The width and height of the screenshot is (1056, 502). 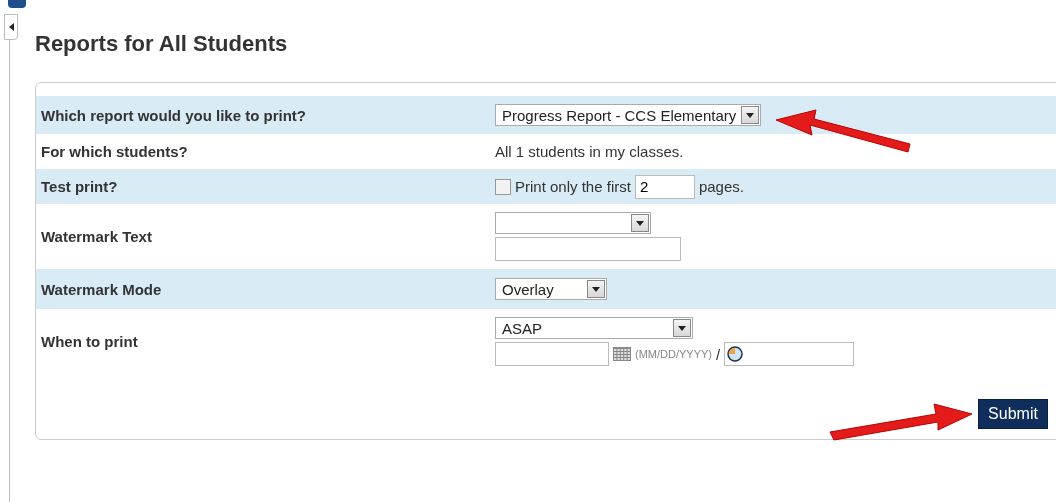 I want to click on date-format-hint: (MM/DD/YYYY), so click(x=673, y=354).